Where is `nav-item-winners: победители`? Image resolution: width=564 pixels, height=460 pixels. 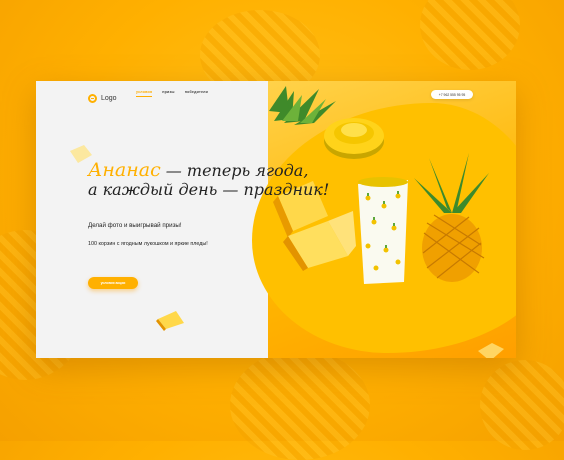 nav-item-winners: победители is located at coordinates (196, 93).